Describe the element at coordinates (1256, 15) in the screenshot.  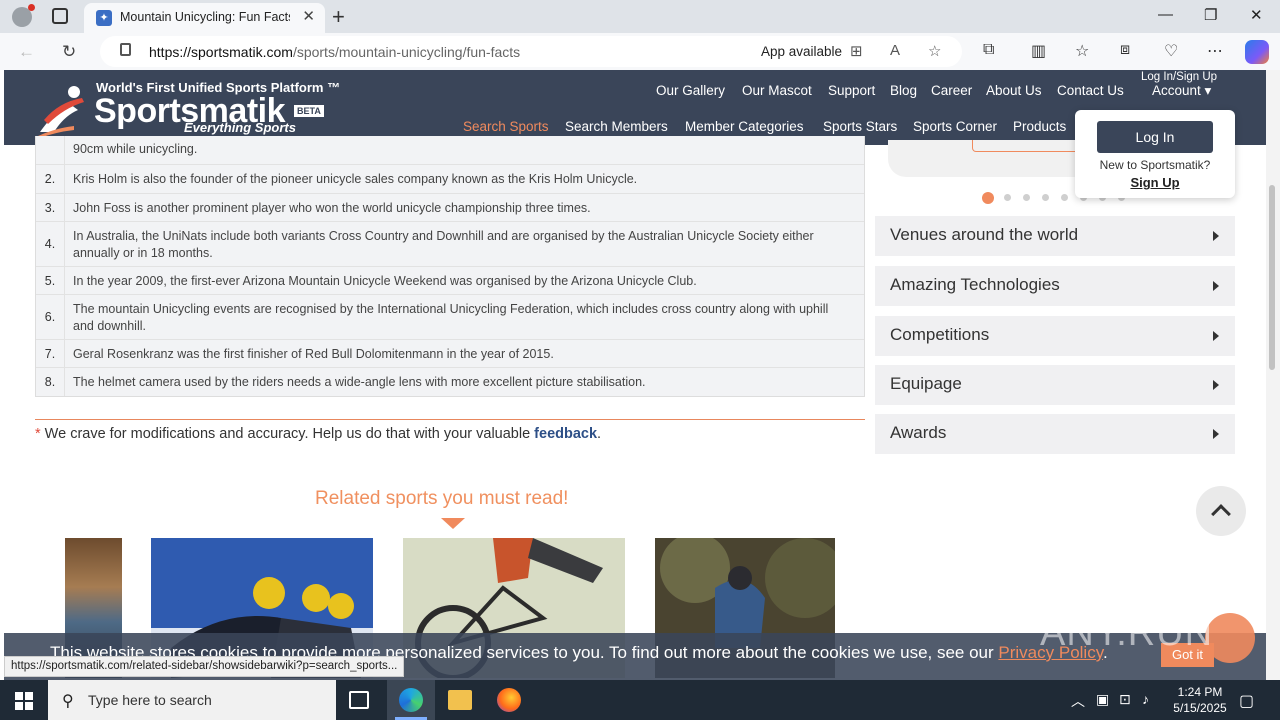
I see `close-window-icon: ✕` at that location.